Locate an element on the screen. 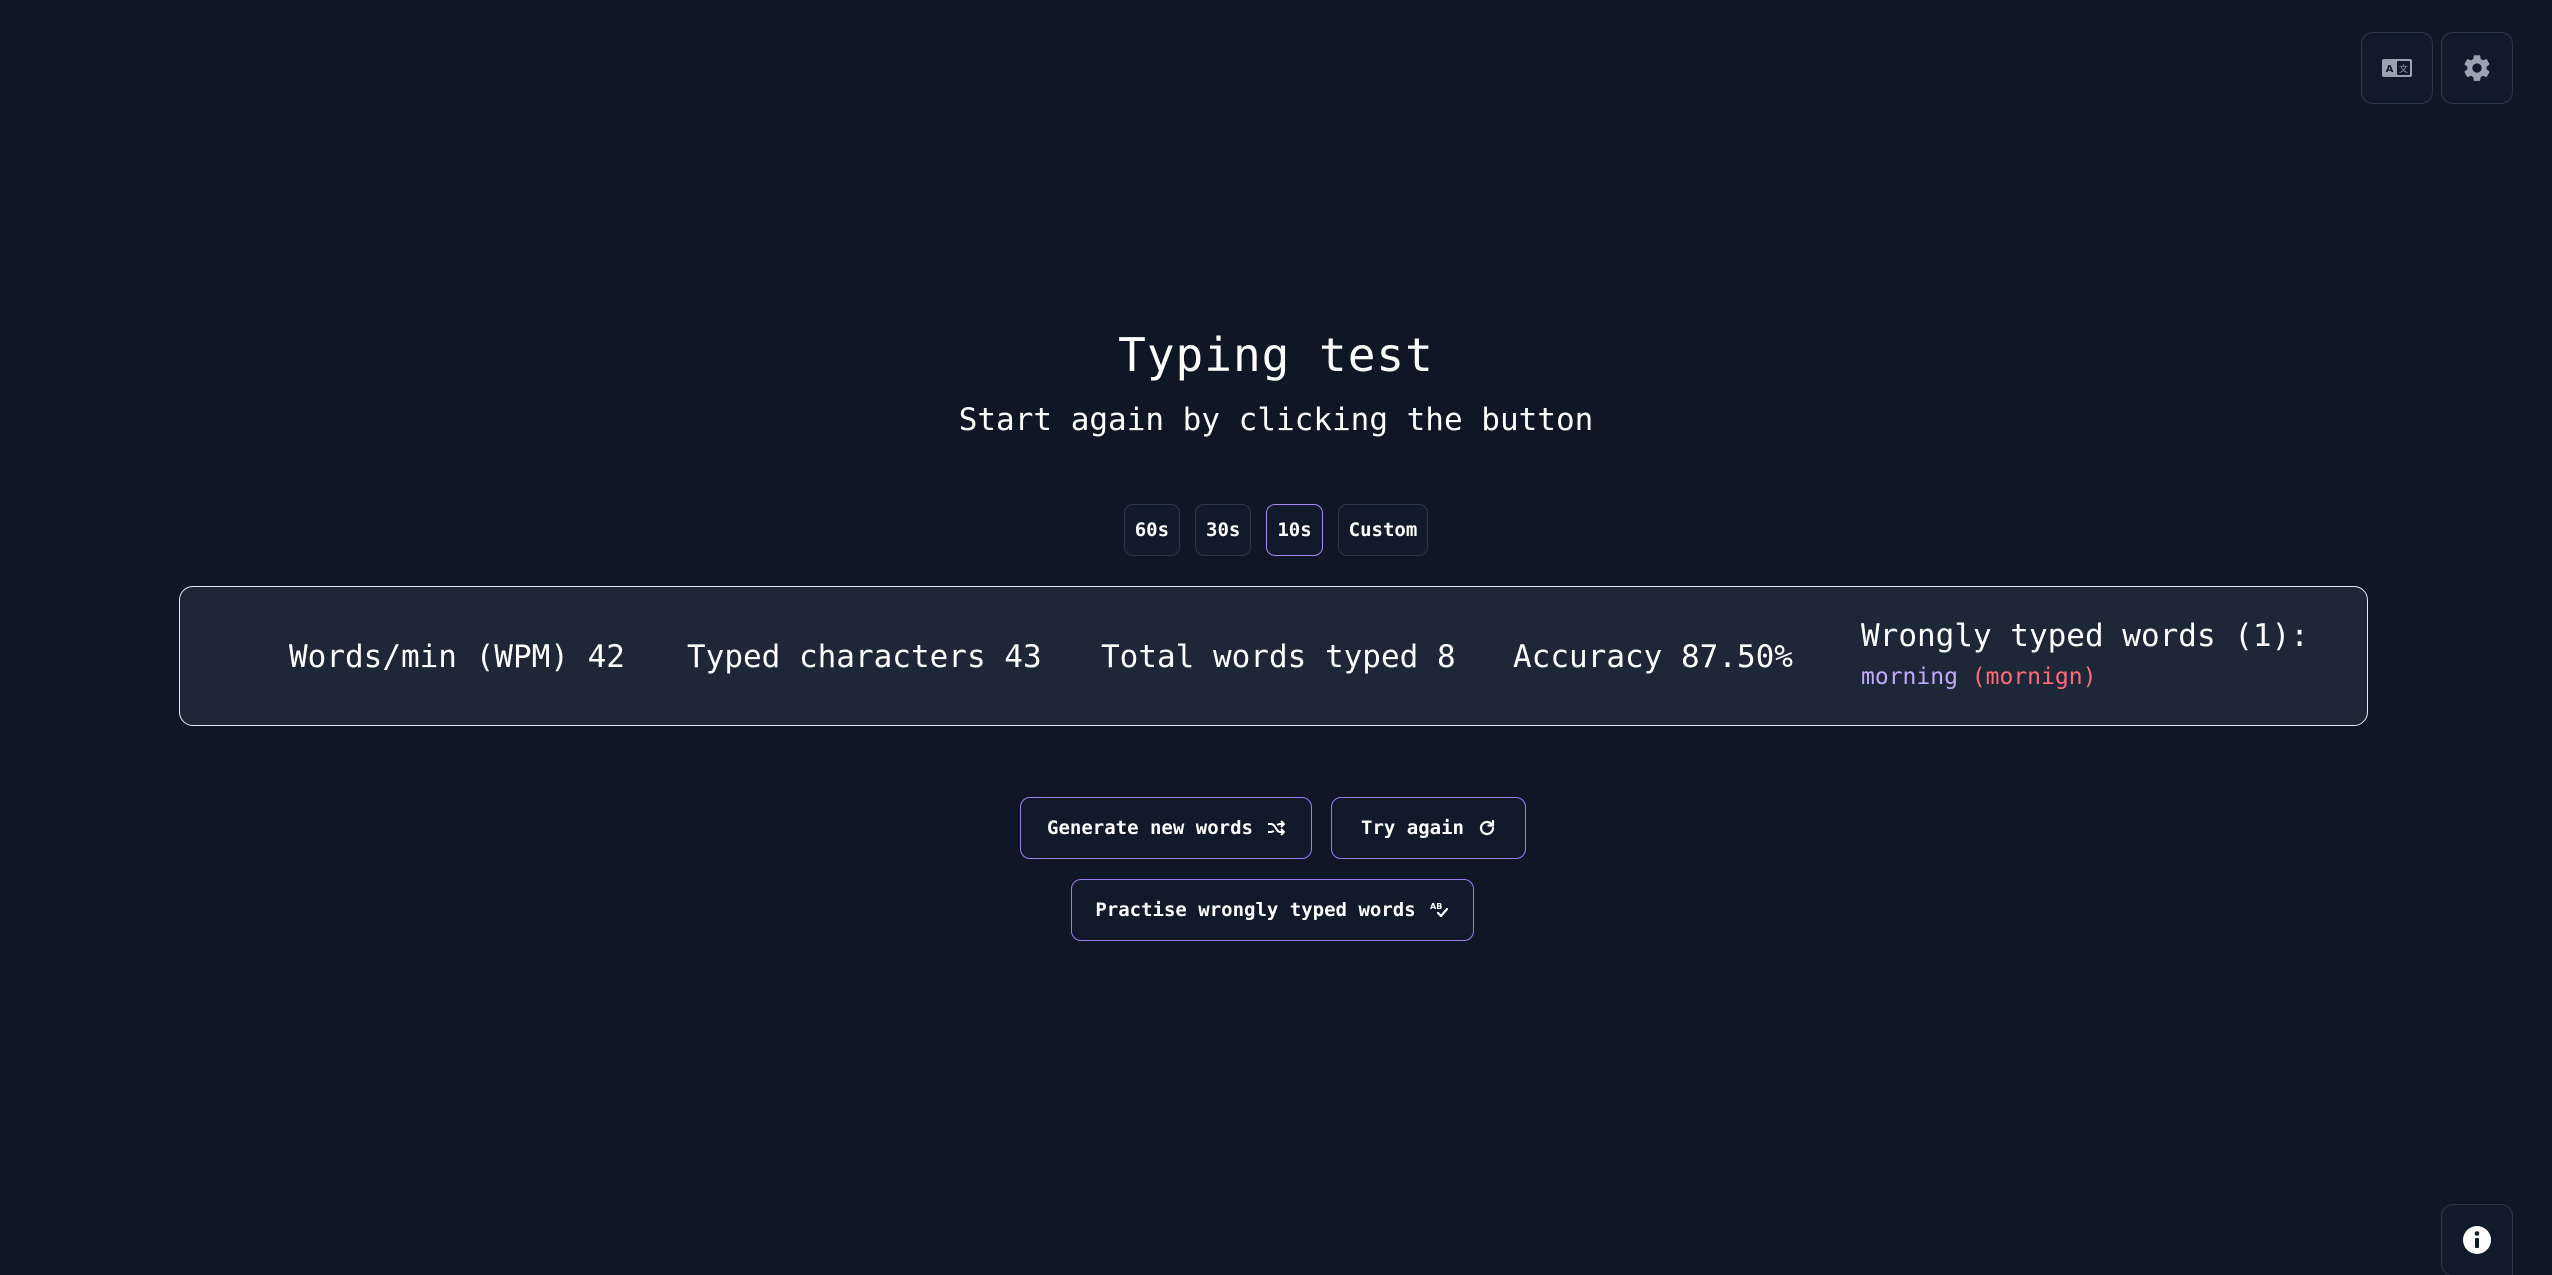 The height and width of the screenshot is (1275, 2552). practise-wrong-words-button: Practise wrongly typed words AB is located at coordinates (1272, 910).